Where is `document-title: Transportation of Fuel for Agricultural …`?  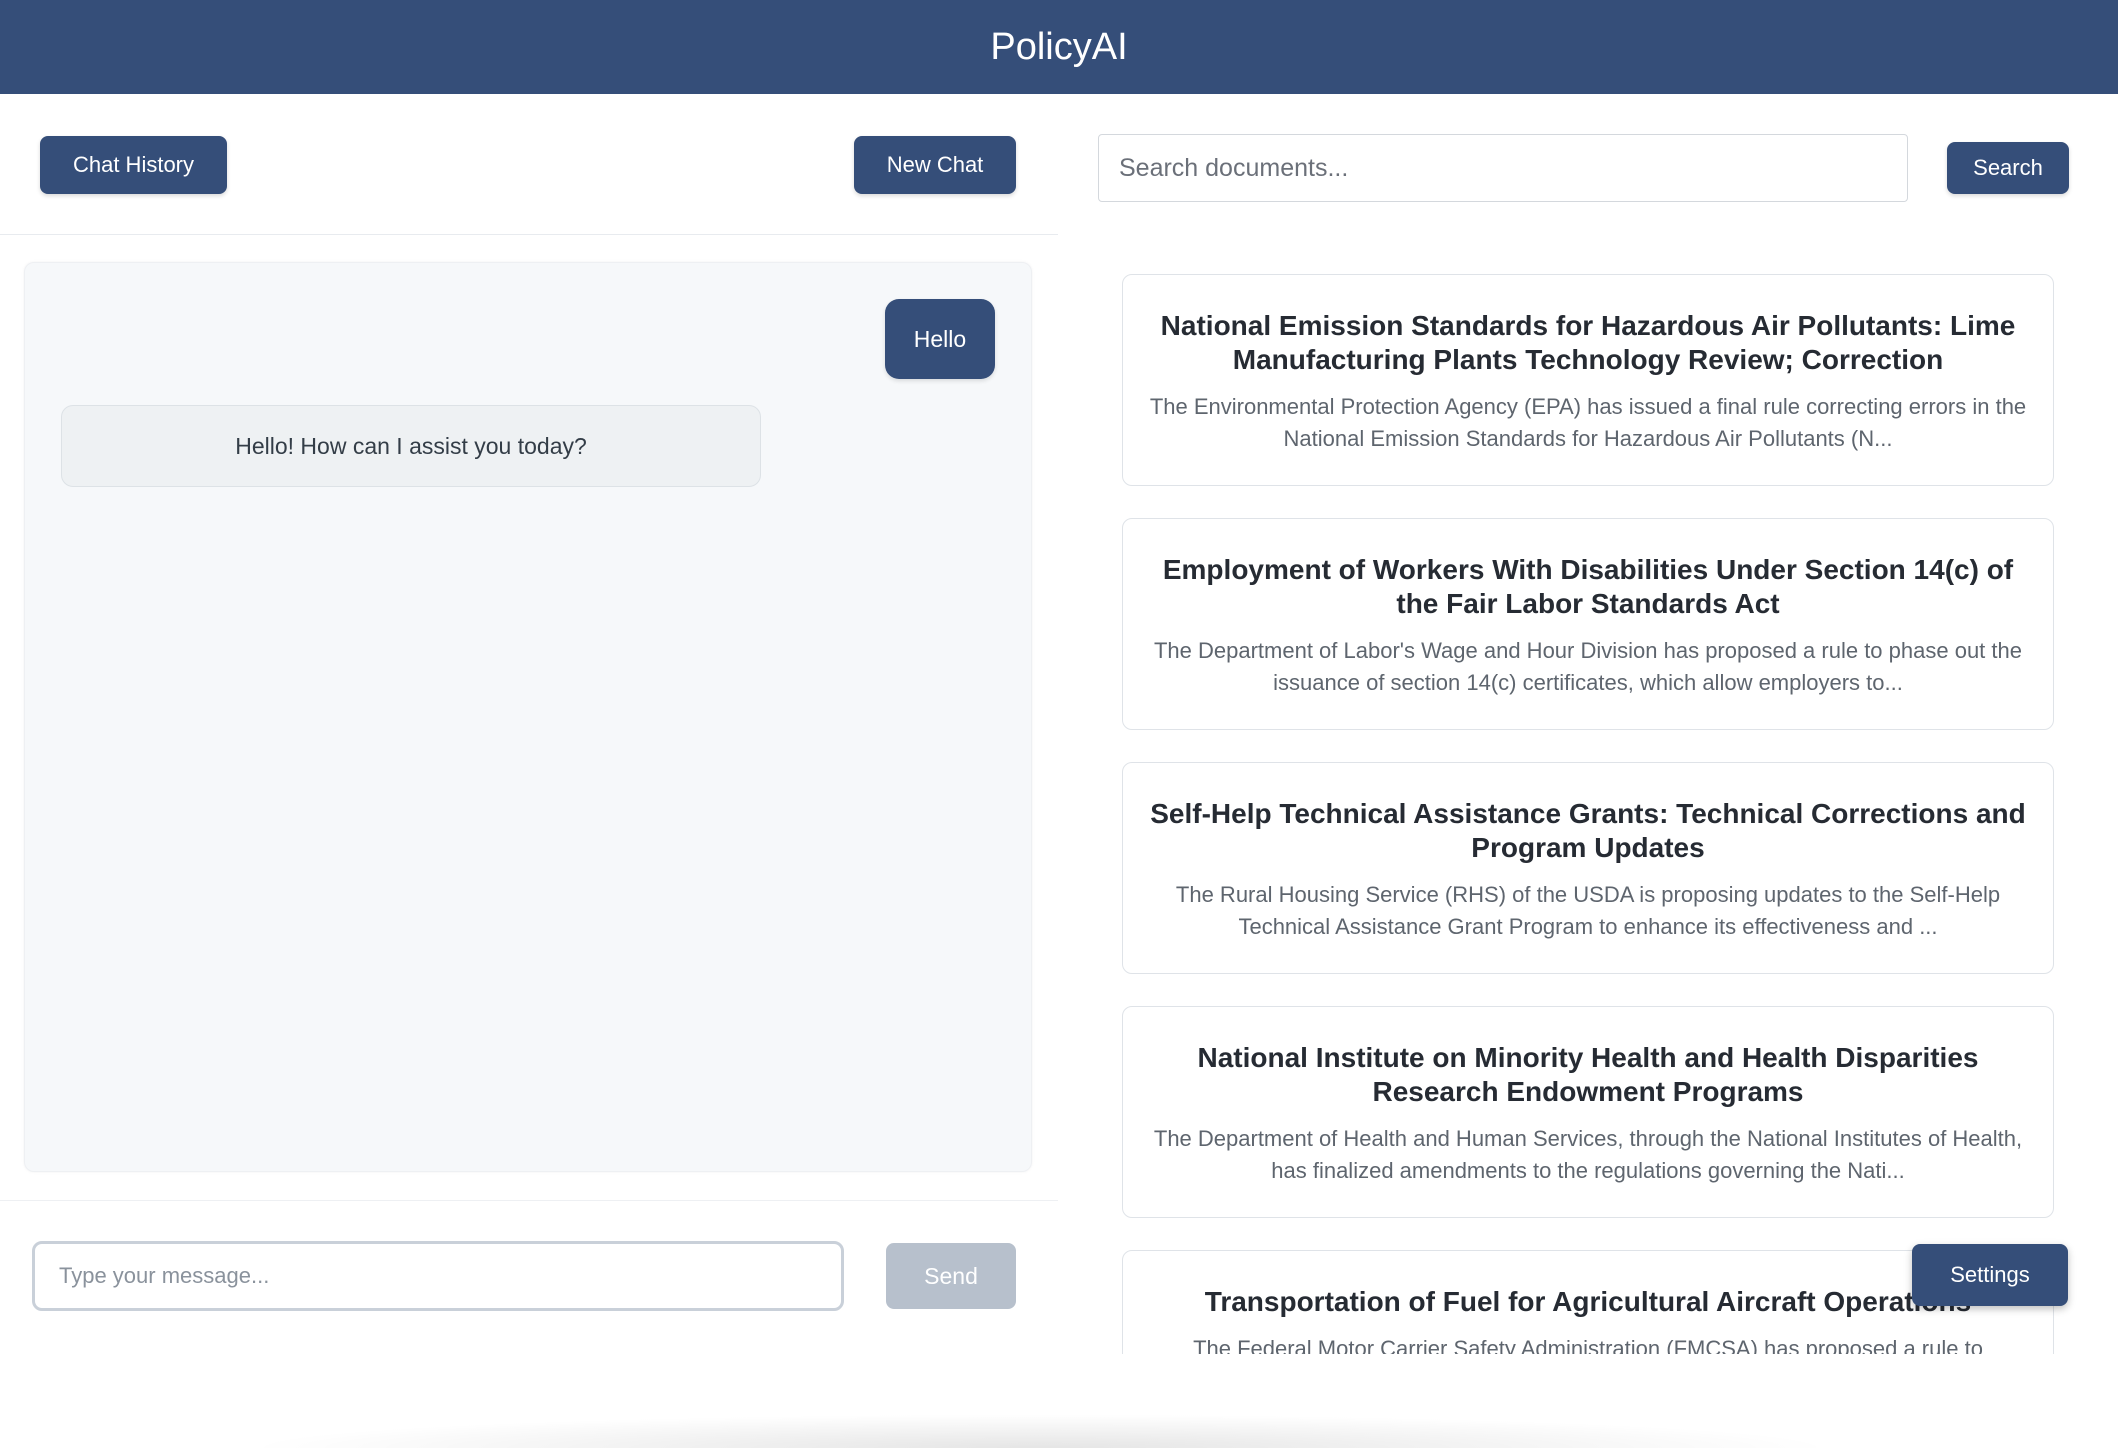
document-title: Transportation of Fuel for Agricultural … is located at coordinates (1588, 1301).